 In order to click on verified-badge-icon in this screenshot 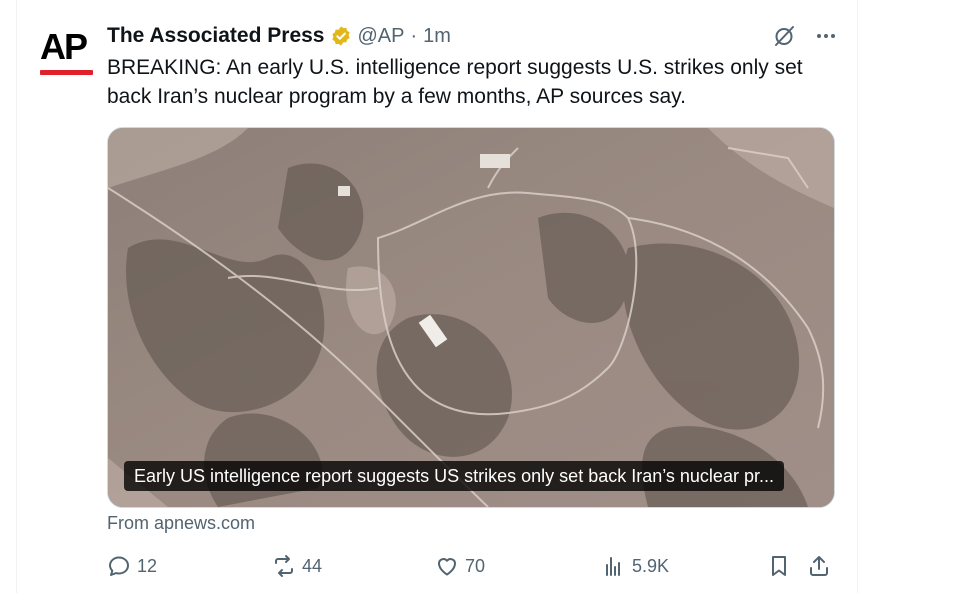, I will do `click(340, 36)`.